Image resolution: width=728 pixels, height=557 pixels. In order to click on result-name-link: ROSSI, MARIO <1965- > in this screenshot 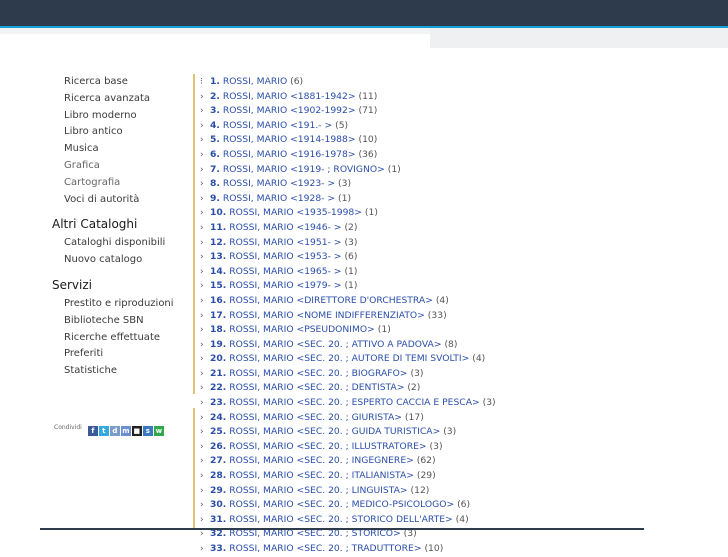, I will do `click(285, 271)`.